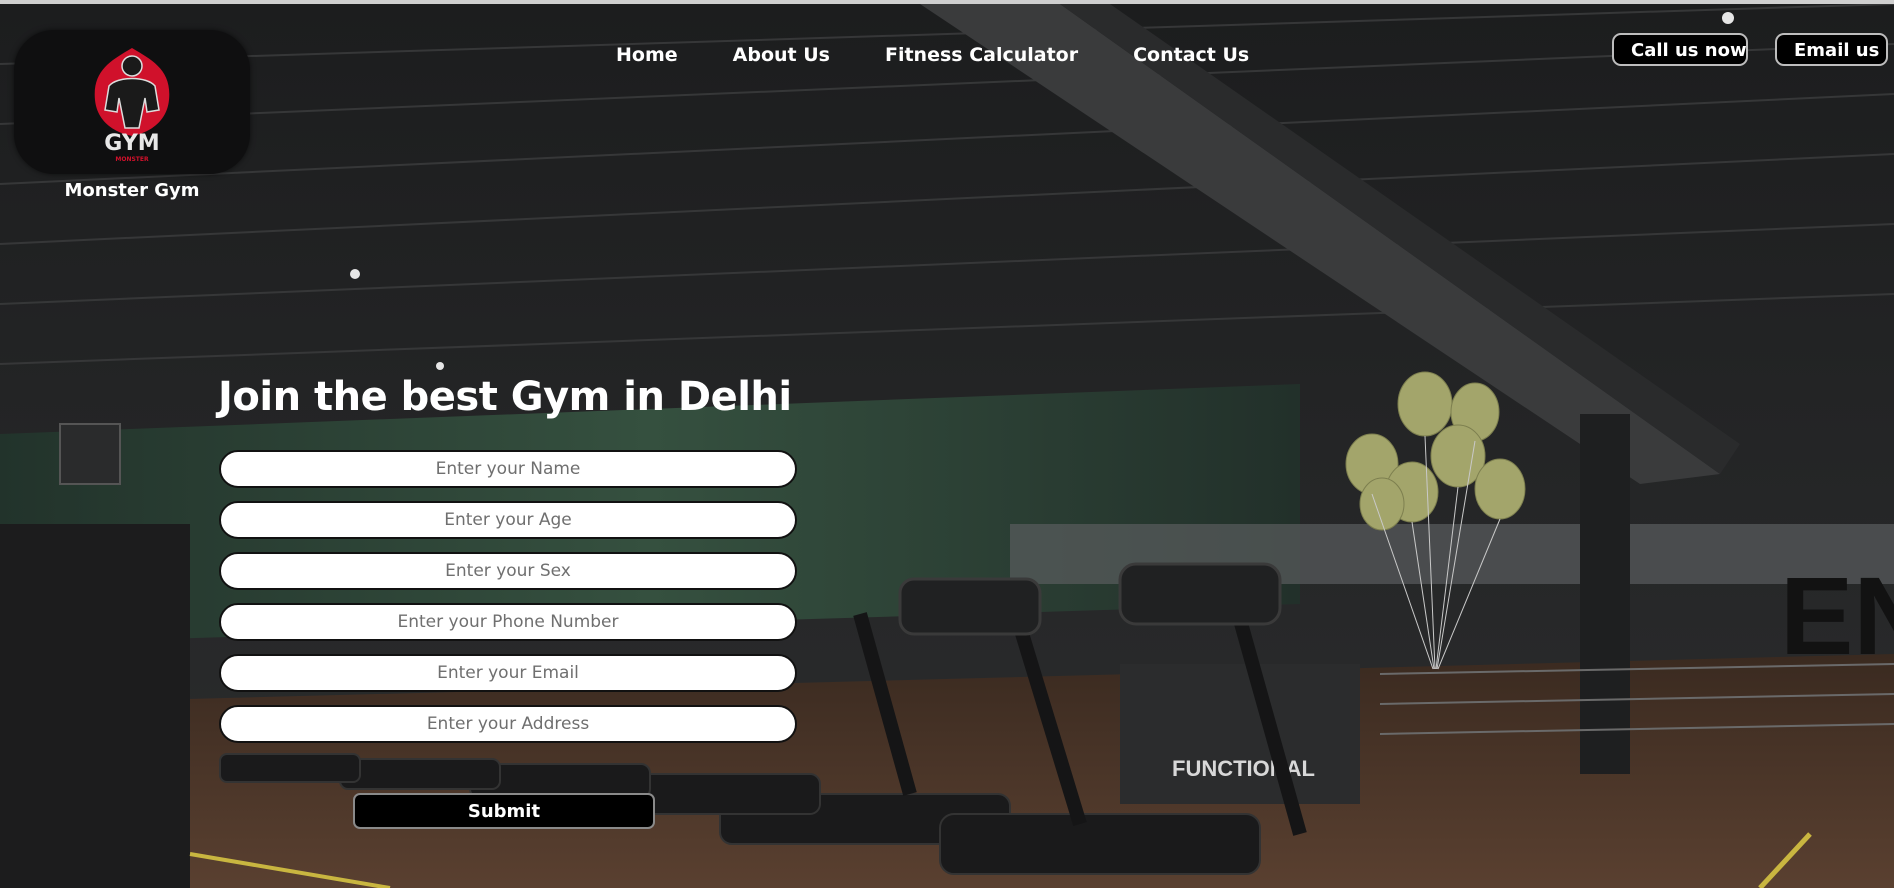 The height and width of the screenshot is (888, 1894). I want to click on brand-name: Monster Gym, so click(132, 190).